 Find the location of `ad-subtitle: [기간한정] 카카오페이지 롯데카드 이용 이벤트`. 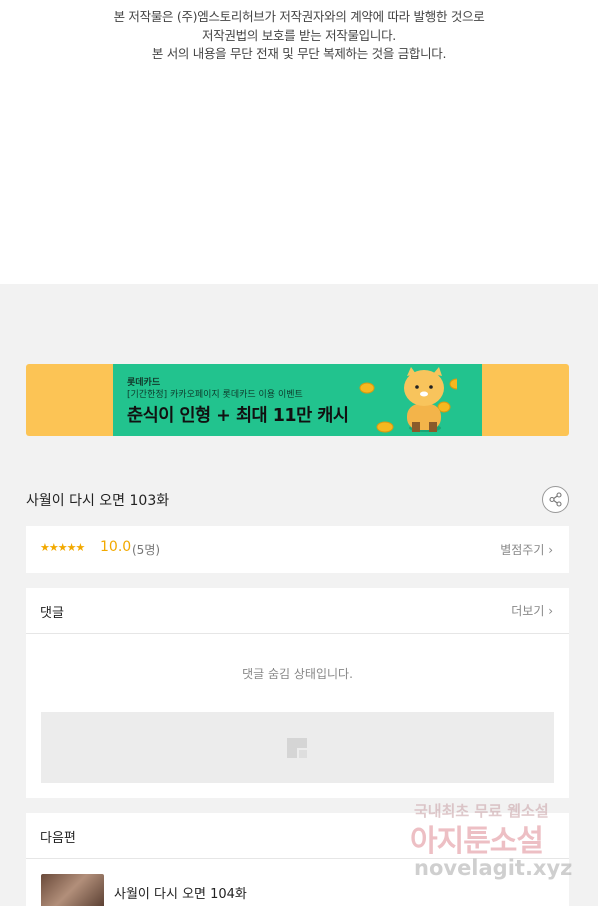

ad-subtitle: [기간한정] 카카오페이지 롯데카드 이용 이벤트 is located at coordinates (215, 395).